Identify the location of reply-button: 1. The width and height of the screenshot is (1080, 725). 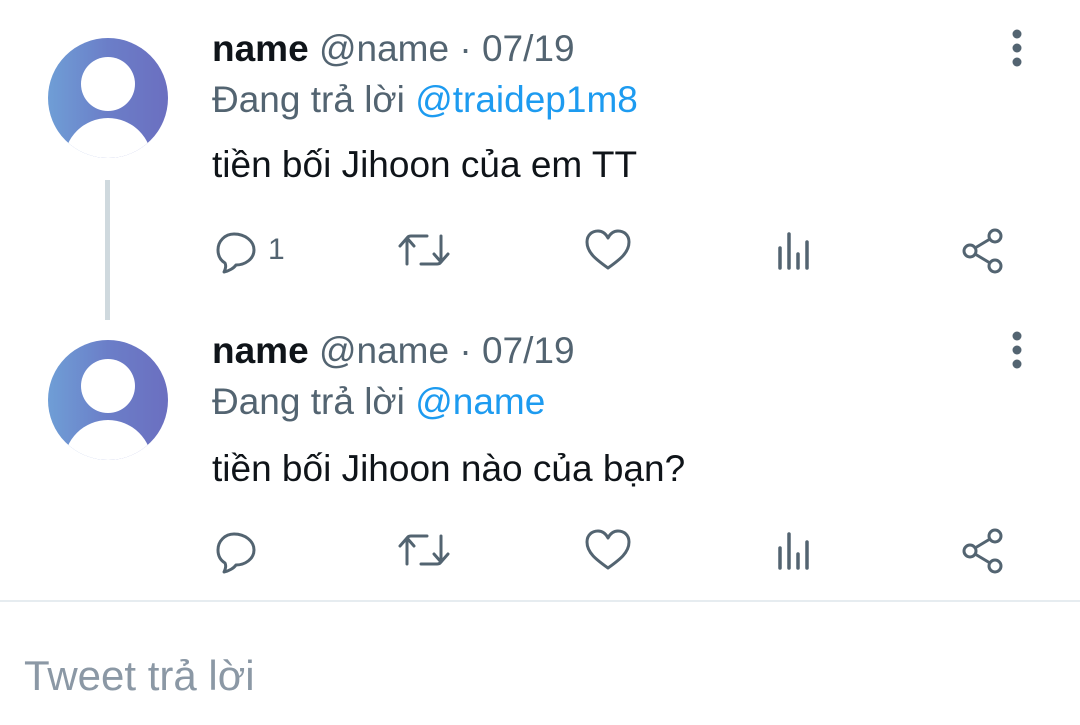
(248, 250).